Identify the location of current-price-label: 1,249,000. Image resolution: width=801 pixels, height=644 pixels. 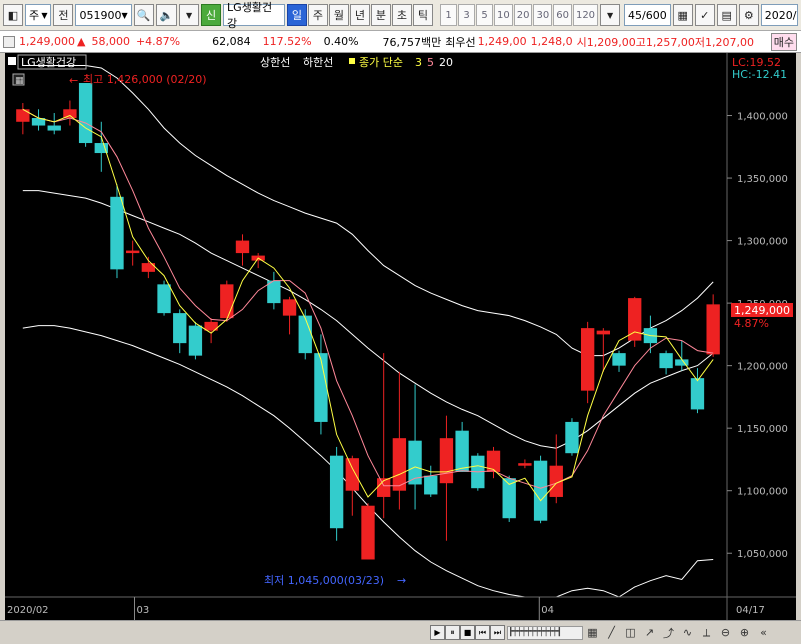
(762, 310).